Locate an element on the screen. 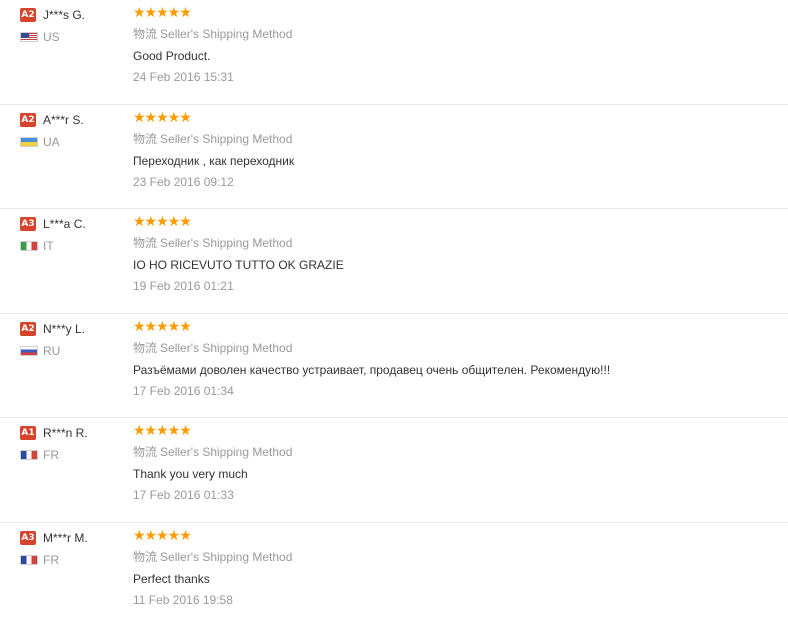 The image size is (788, 627). buyer-country: UA is located at coordinates (51, 142).